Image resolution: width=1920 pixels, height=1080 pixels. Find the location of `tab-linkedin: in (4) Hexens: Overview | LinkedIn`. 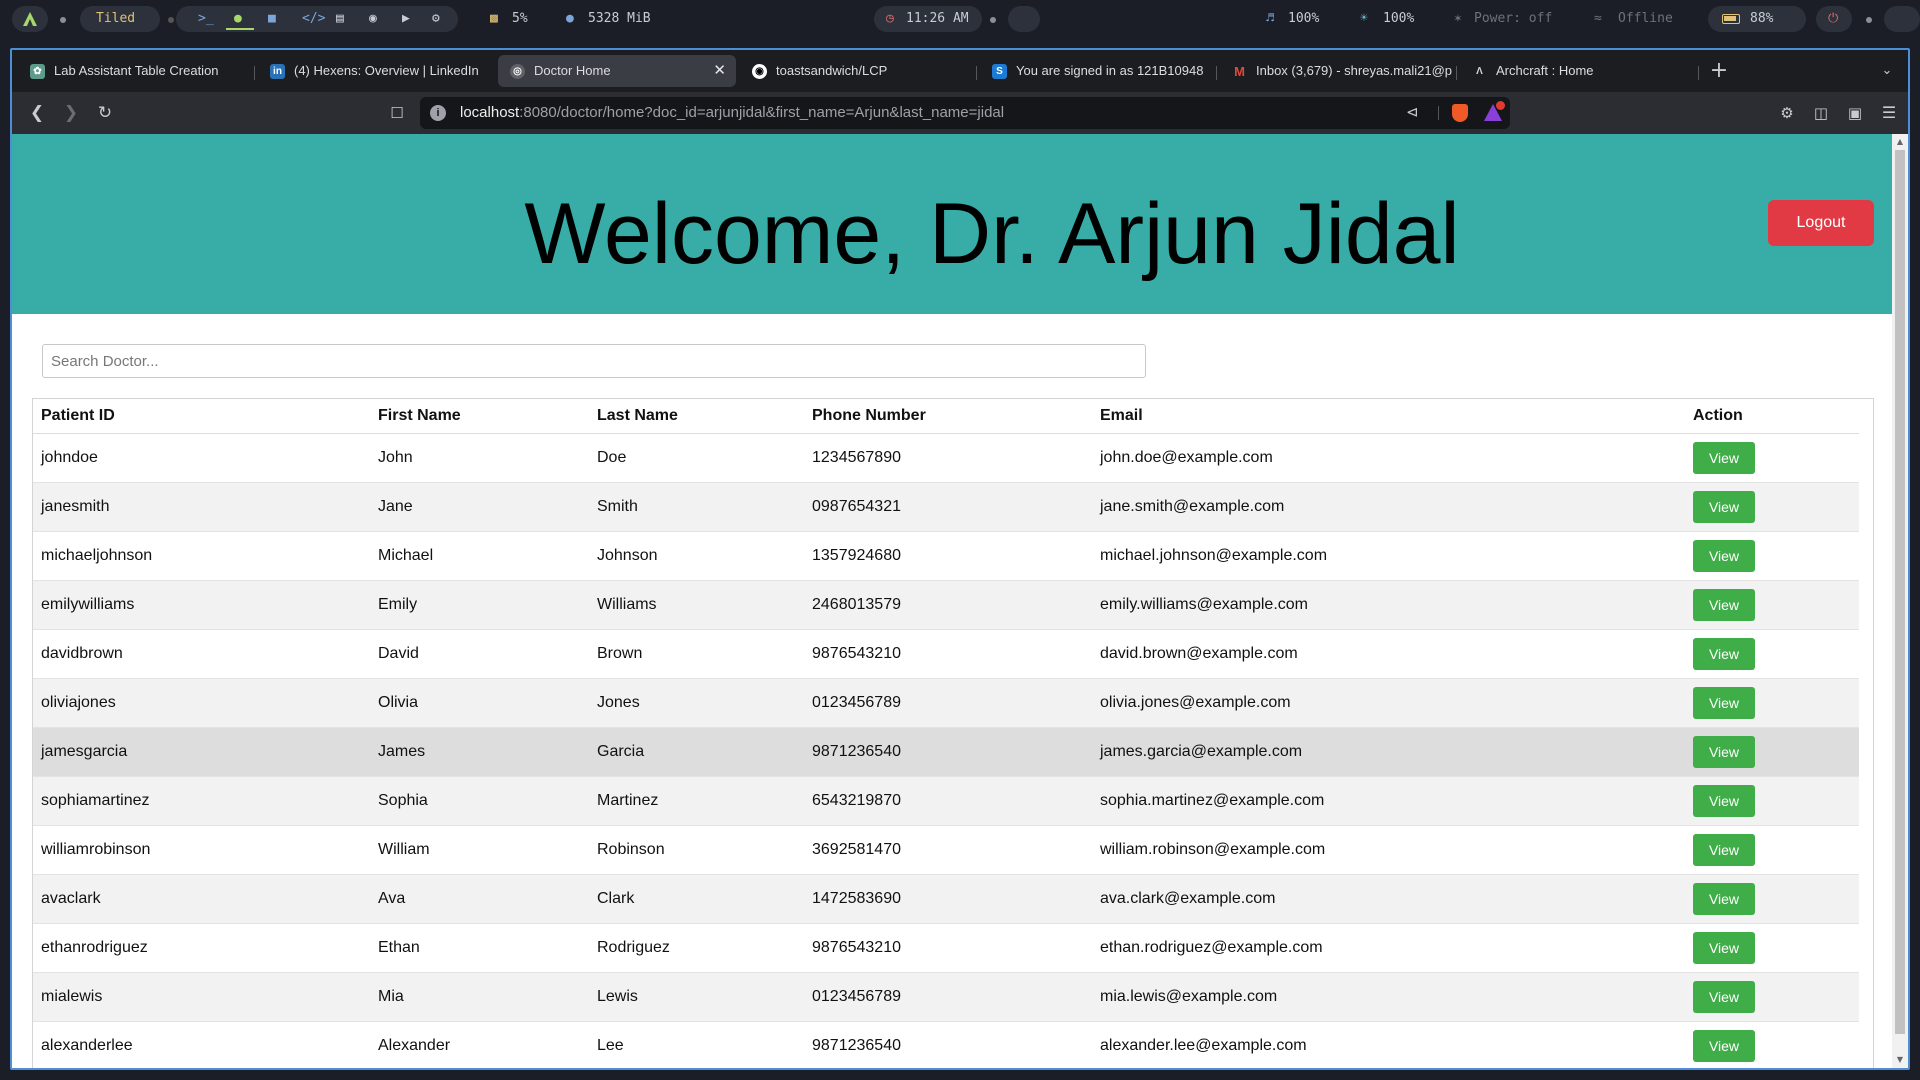

tab-linkedin: in (4) Hexens: Overview | LinkedIn is located at coordinates (374, 71).